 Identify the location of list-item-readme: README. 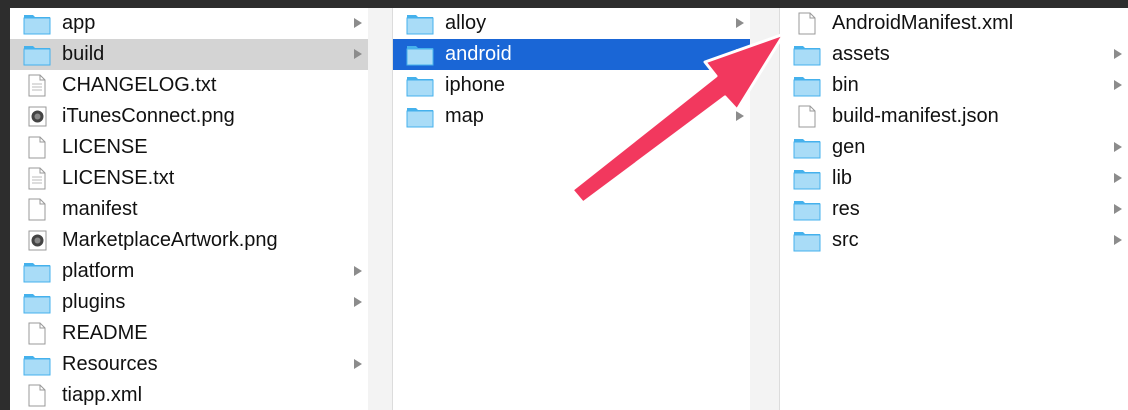
(189, 333).